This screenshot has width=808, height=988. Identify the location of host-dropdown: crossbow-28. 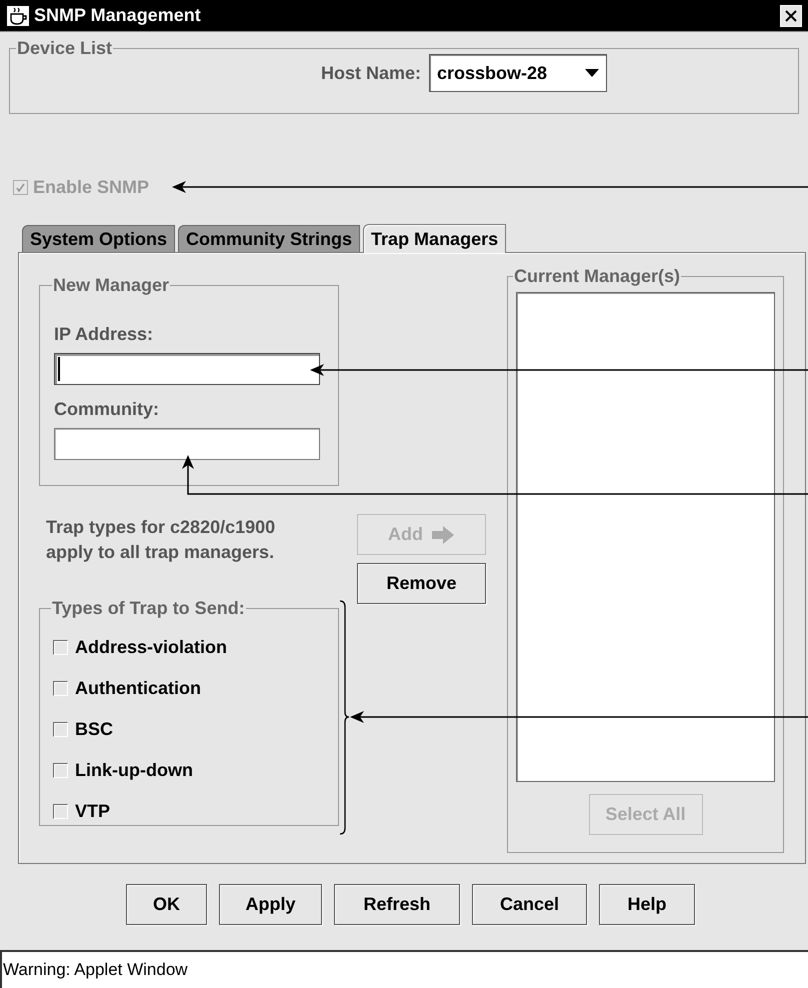
(518, 73).